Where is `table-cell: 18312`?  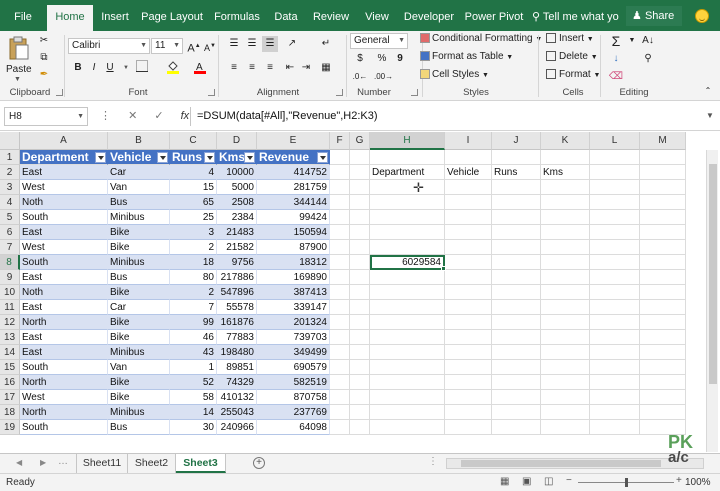
table-cell: 18312 is located at coordinates (293, 262).